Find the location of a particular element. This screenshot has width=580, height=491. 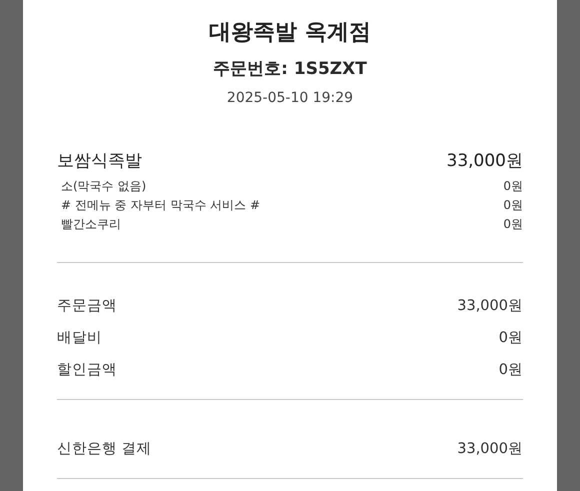

menu-item-name: 보쌈식족발 is located at coordinates (99, 161).